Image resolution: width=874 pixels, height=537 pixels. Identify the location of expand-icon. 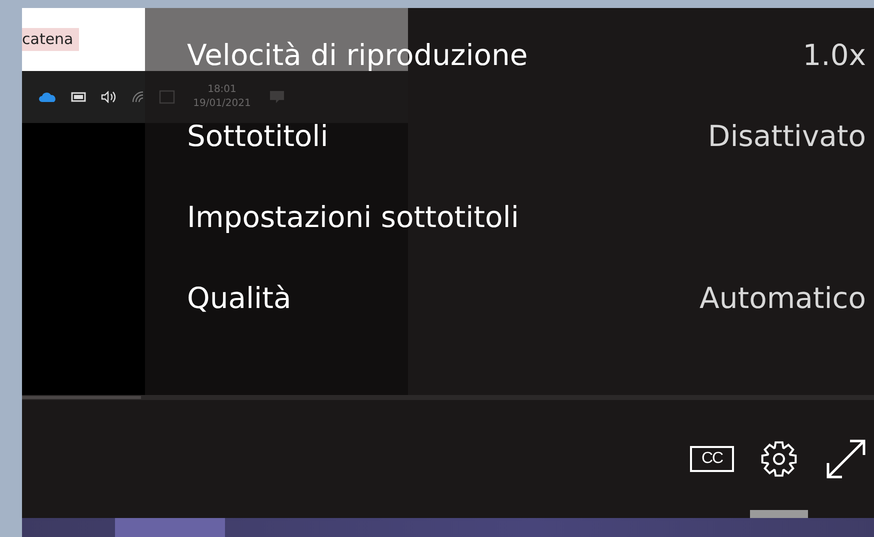
(846, 459).